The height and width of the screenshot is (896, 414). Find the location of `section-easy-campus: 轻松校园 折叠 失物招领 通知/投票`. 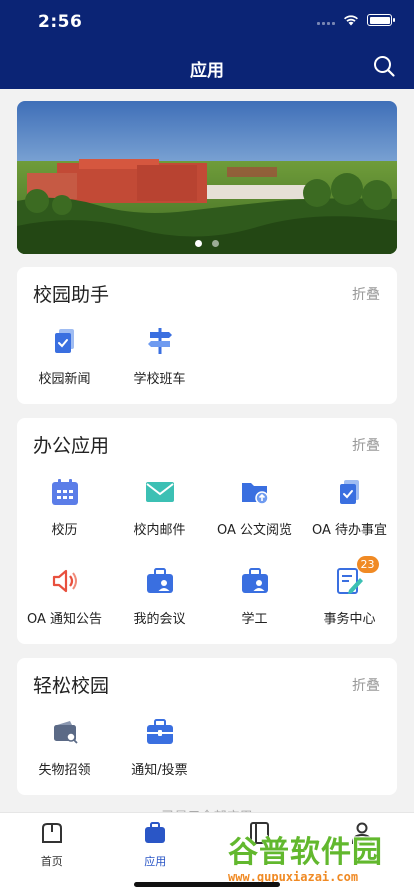

section-easy-campus: 轻松校园 折叠 失物招领 通知/投票 is located at coordinates (207, 726).